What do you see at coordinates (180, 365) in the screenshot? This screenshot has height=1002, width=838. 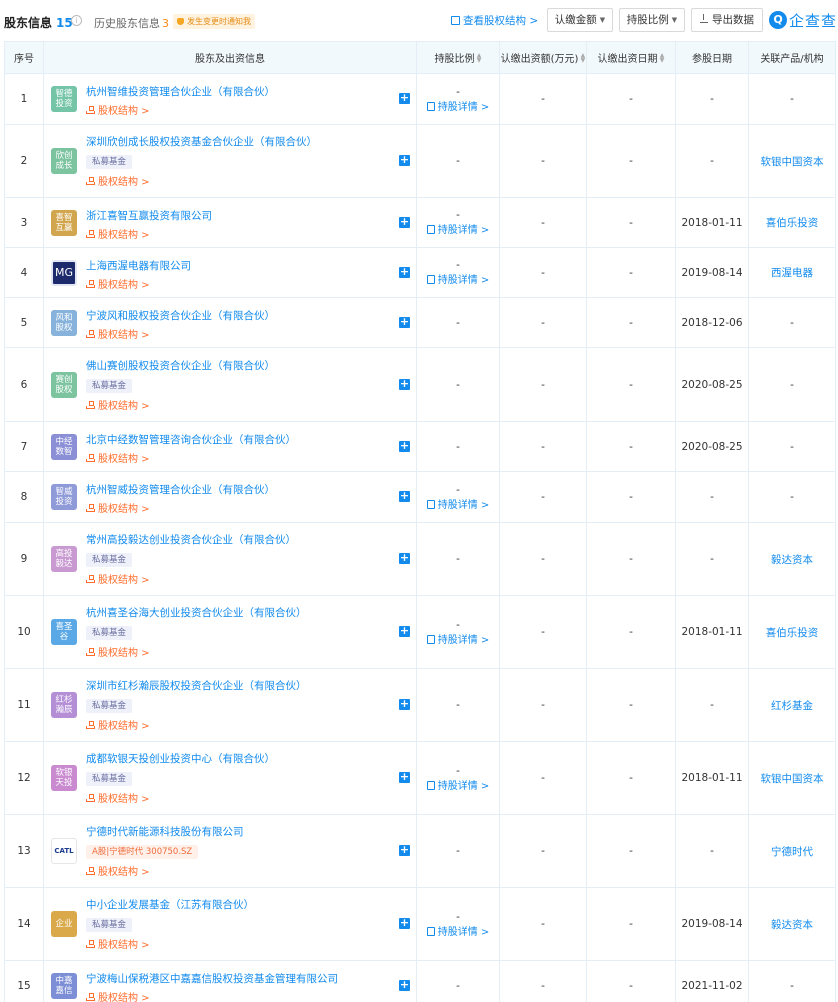 I see `company-name-link: 佛山赛创股权投资合伙企业（有限合伙）` at bounding box center [180, 365].